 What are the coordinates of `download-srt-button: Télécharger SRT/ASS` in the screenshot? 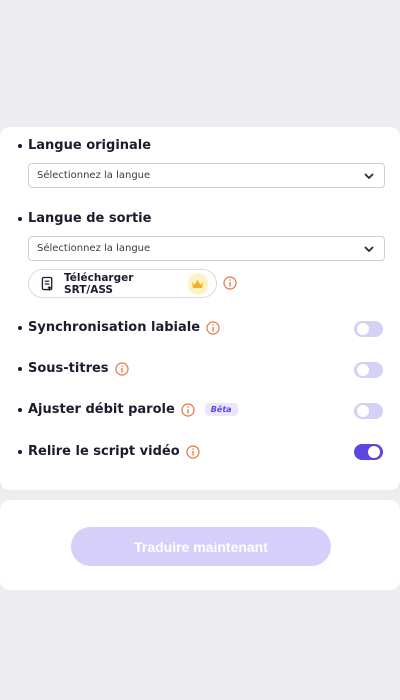 It's located at (122, 283).